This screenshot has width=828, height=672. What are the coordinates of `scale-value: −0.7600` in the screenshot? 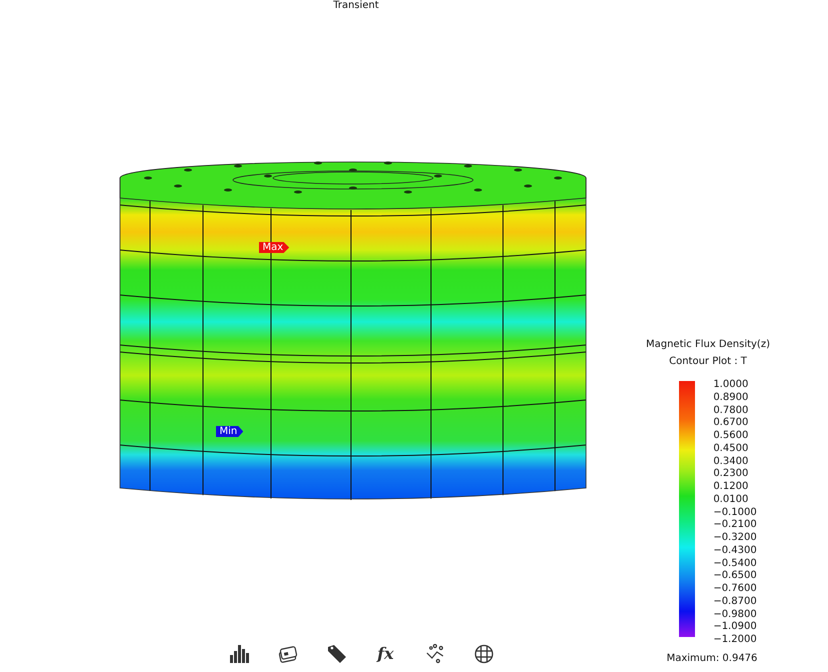 It's located at (735, 589).